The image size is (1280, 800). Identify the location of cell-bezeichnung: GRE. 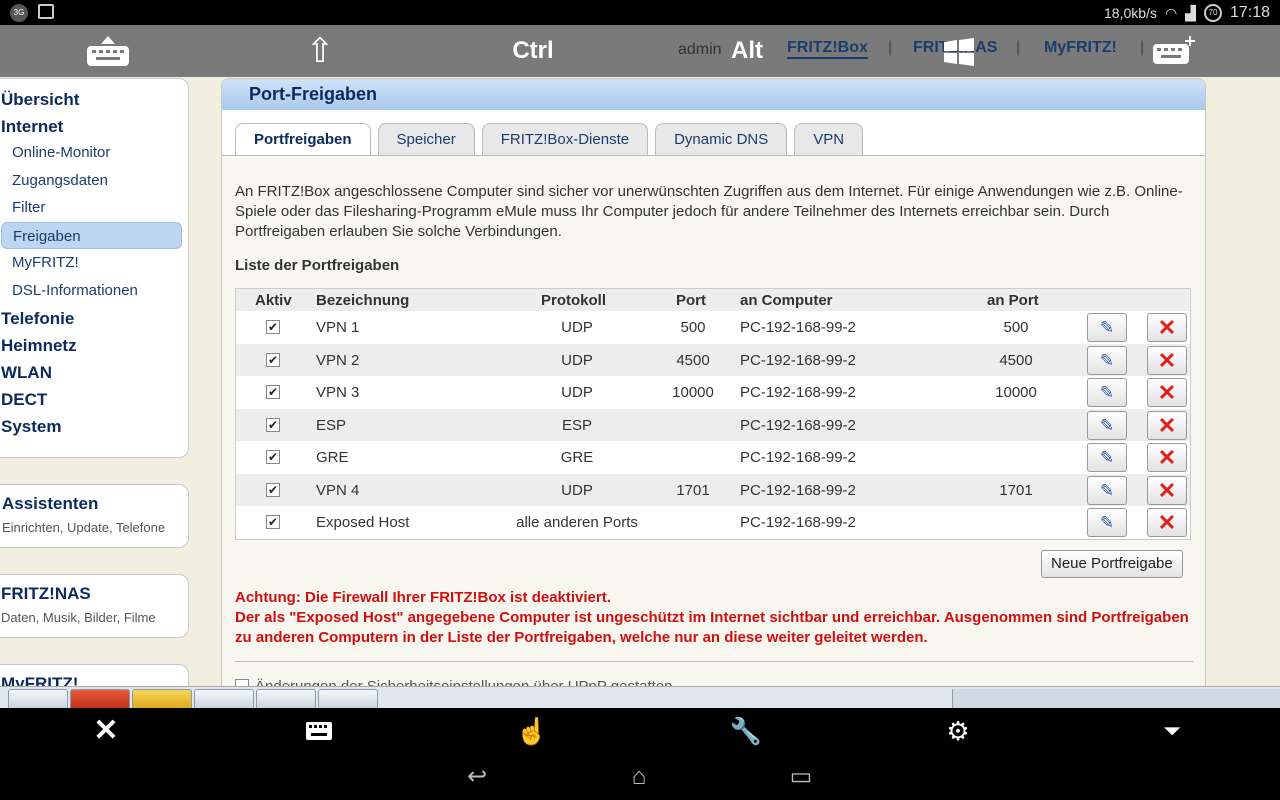
(332, 457).